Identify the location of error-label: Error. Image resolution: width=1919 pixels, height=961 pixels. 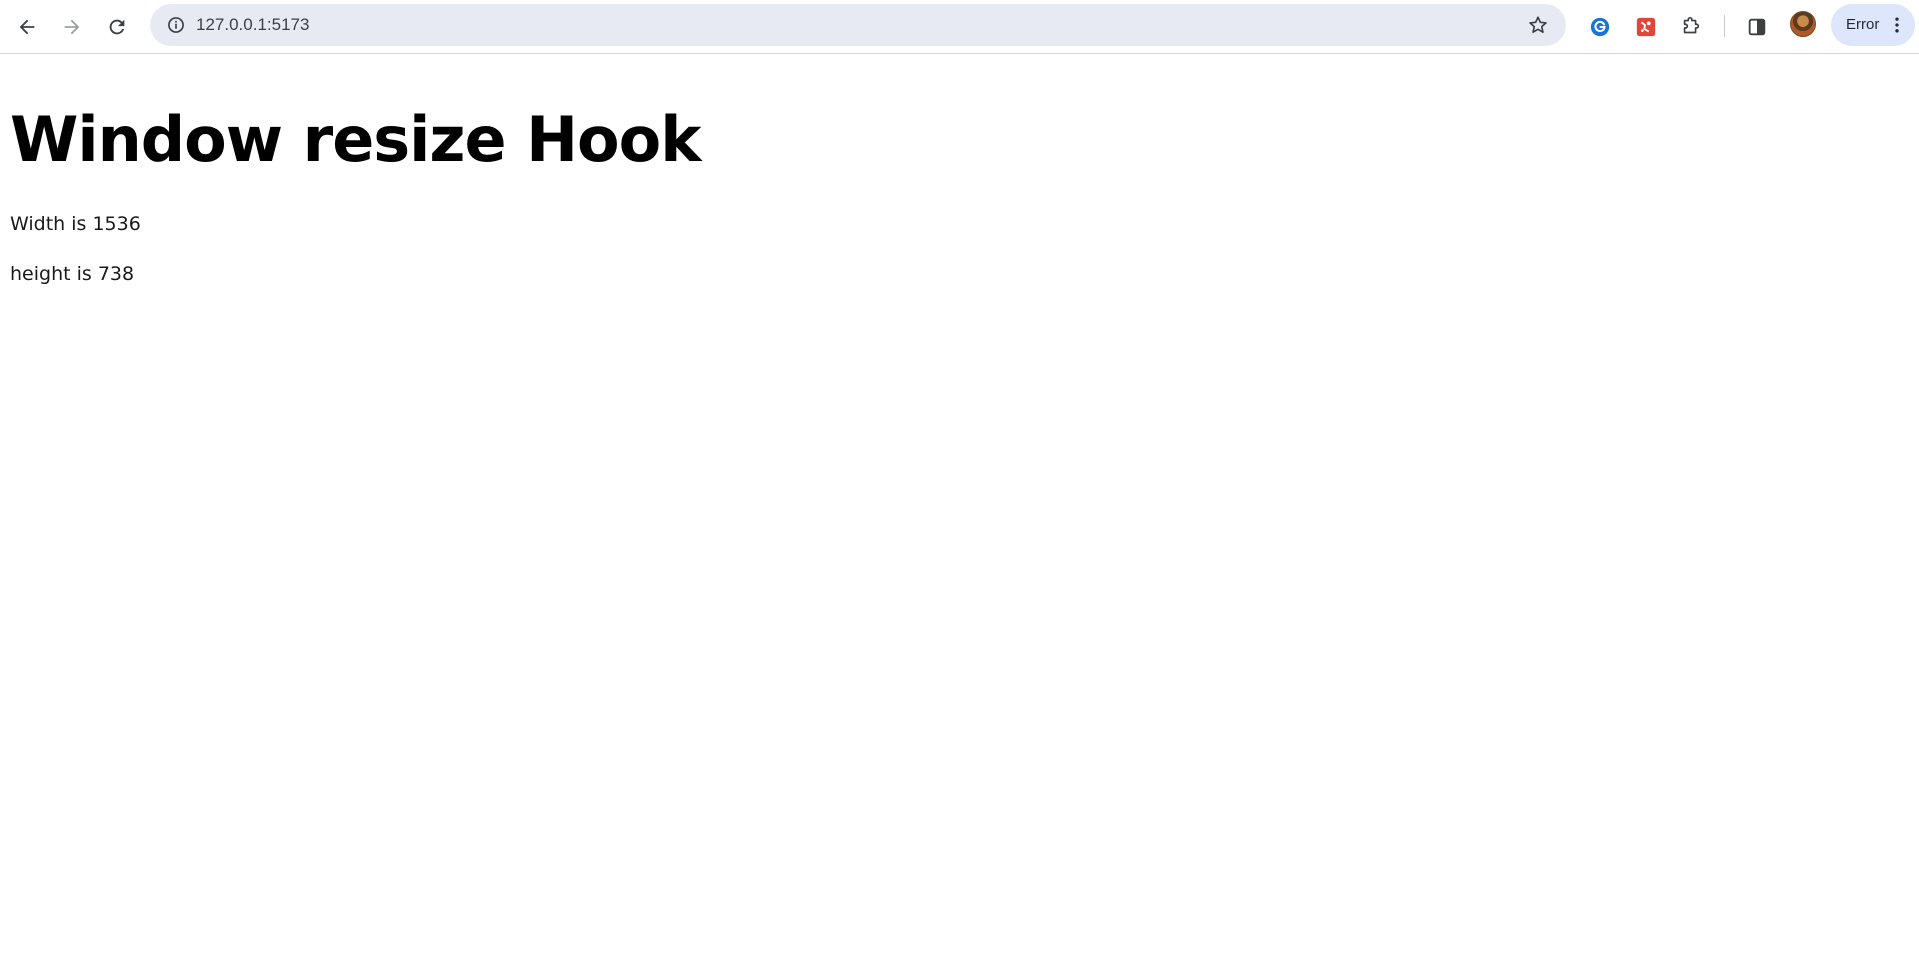
(1863, 24).